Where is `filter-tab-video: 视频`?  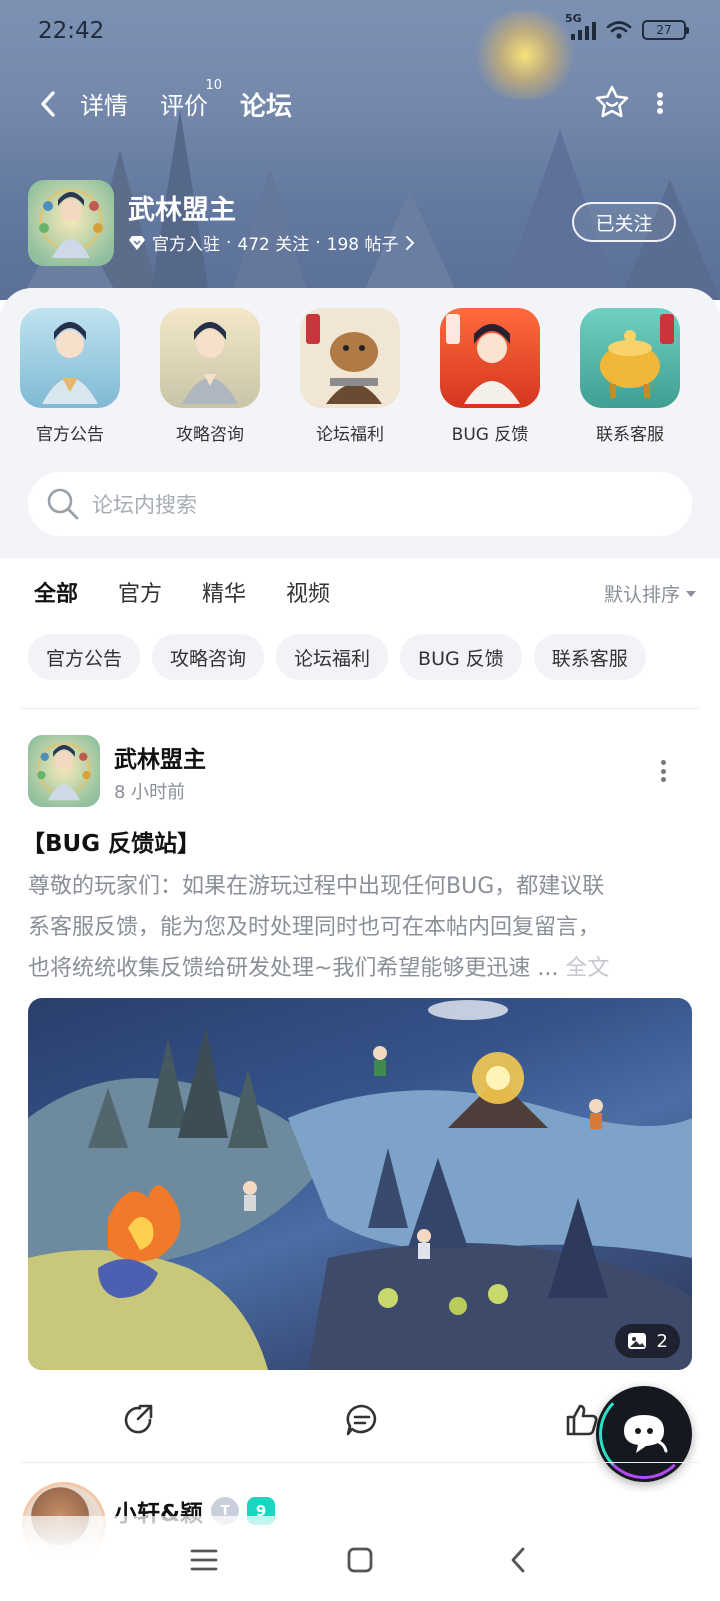
filter-tab-video: 视频 is located at coordinates (308, 592).